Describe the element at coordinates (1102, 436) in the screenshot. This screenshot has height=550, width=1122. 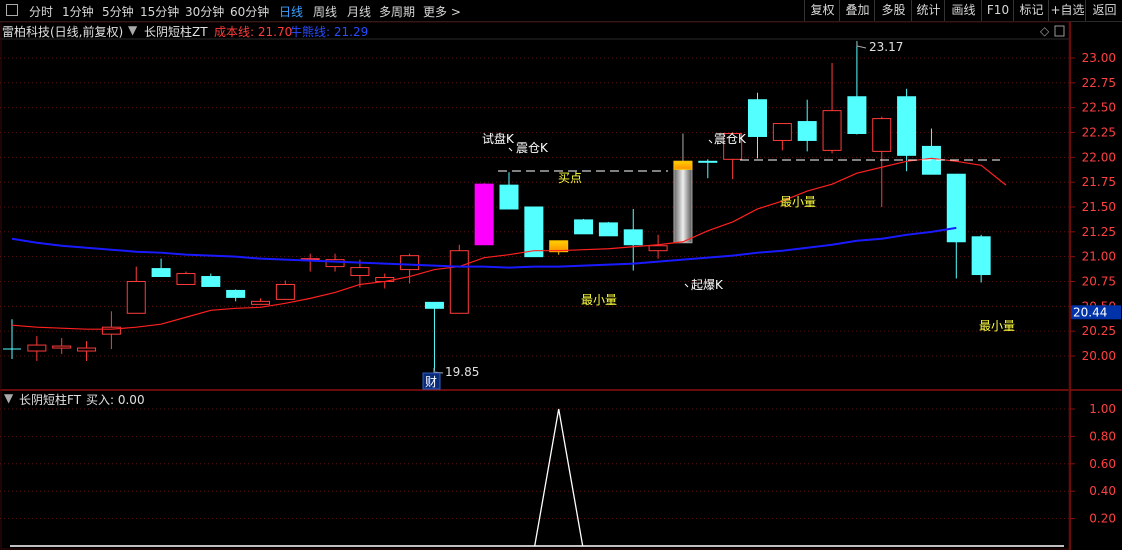
I see `sub-tick-label: 0.80` at that location.